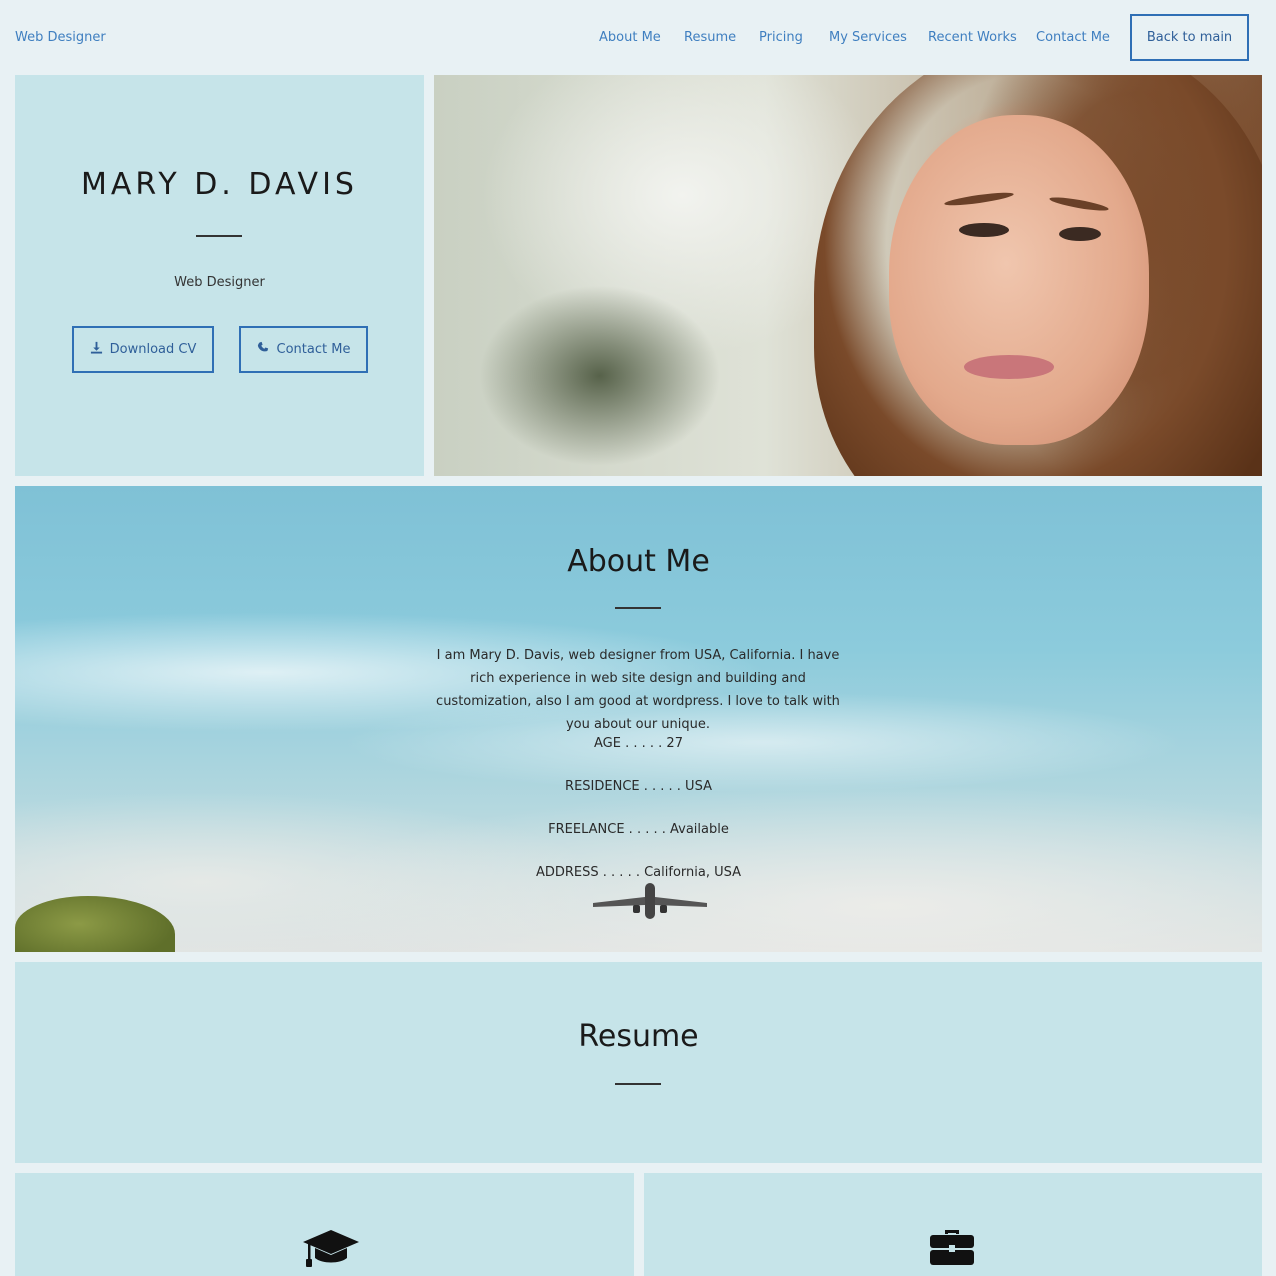 The width and height of the screenshot is (1276, 1276). What do you see at coordinates (96, 349) in the screenshot?
I see `download-icon` at bounding box center [96, 349].